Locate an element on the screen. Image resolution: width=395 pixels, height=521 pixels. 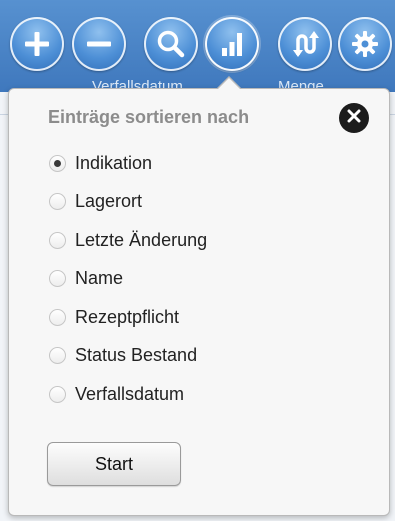
search-icon is located at coordinates (171, 44).